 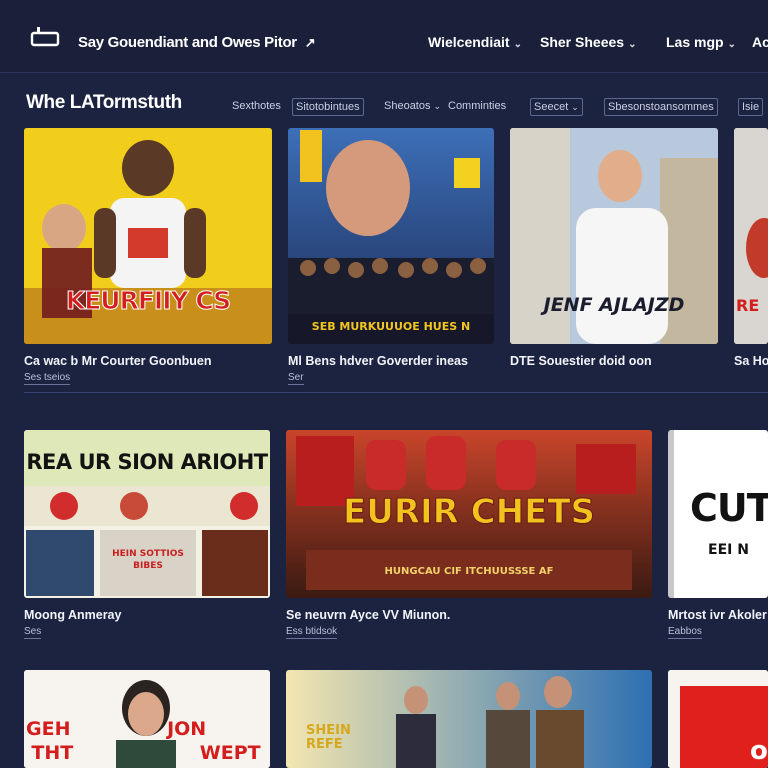 What do you see at coordinates (148, 729) in the screenshot?
I see `poster-title: GEH JON VIILAV` at bounding box center [148, 729].